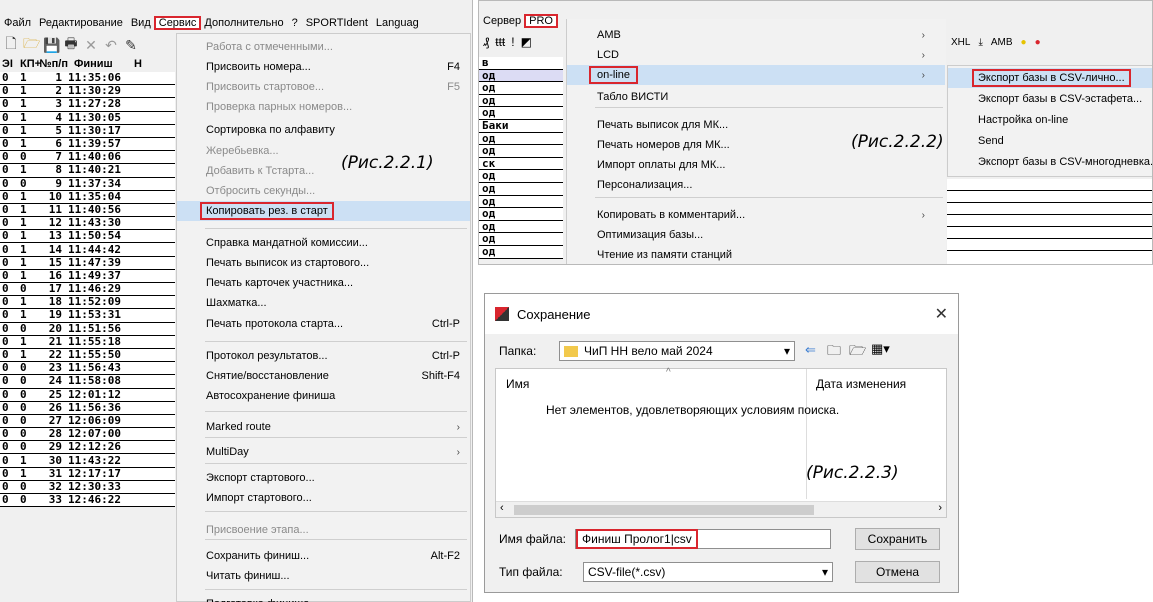 The width and height of the screenshot is (1153, 602). I want to click on table-row: 0 1 19 11:53:31, so click(87, 316).